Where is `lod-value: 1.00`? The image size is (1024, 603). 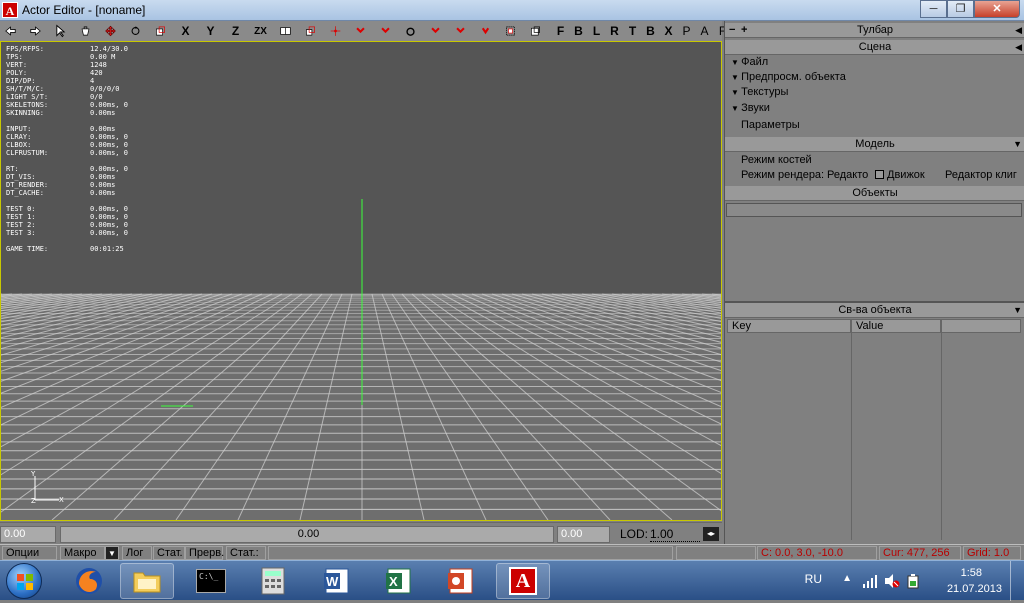 lod-value: 1.00 is located at coordinates (675, 534).